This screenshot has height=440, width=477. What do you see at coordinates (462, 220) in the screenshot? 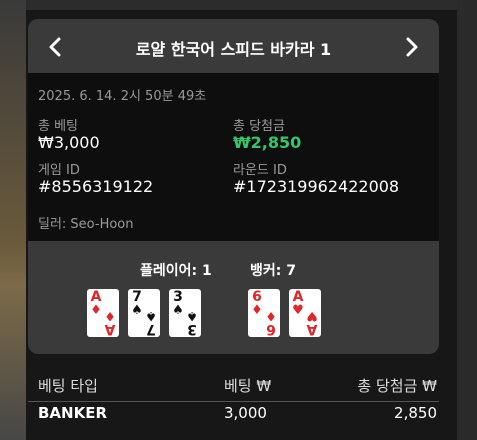
I see `scrollbar` at bounding box center [462, 220].